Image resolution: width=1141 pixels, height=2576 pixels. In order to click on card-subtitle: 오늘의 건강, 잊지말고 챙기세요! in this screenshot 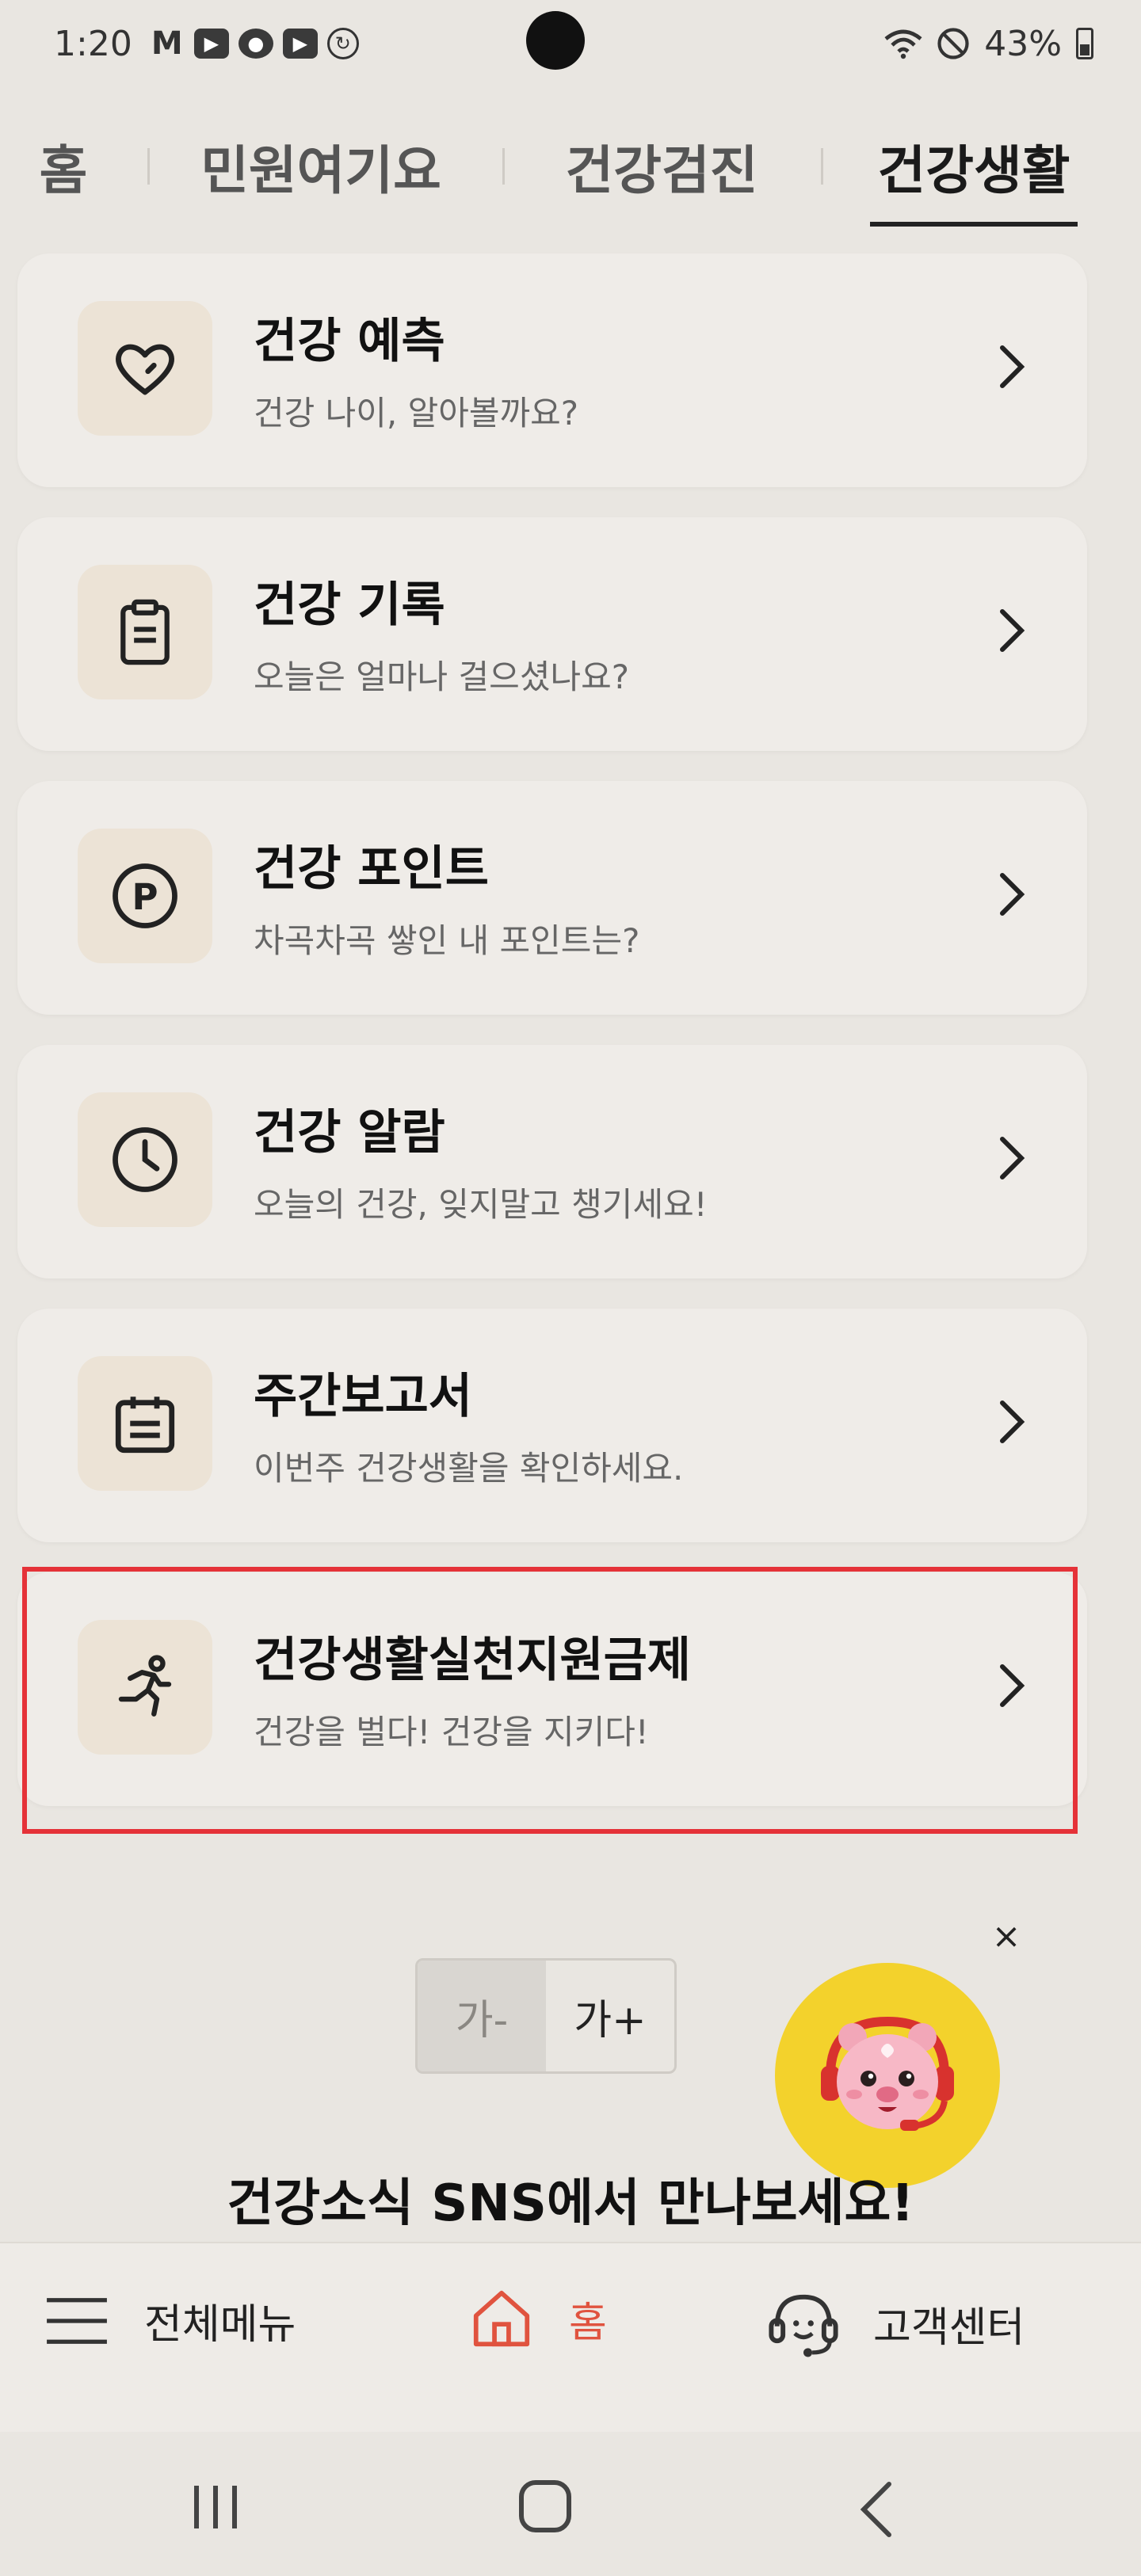, I will do `click(481, 1204)`.